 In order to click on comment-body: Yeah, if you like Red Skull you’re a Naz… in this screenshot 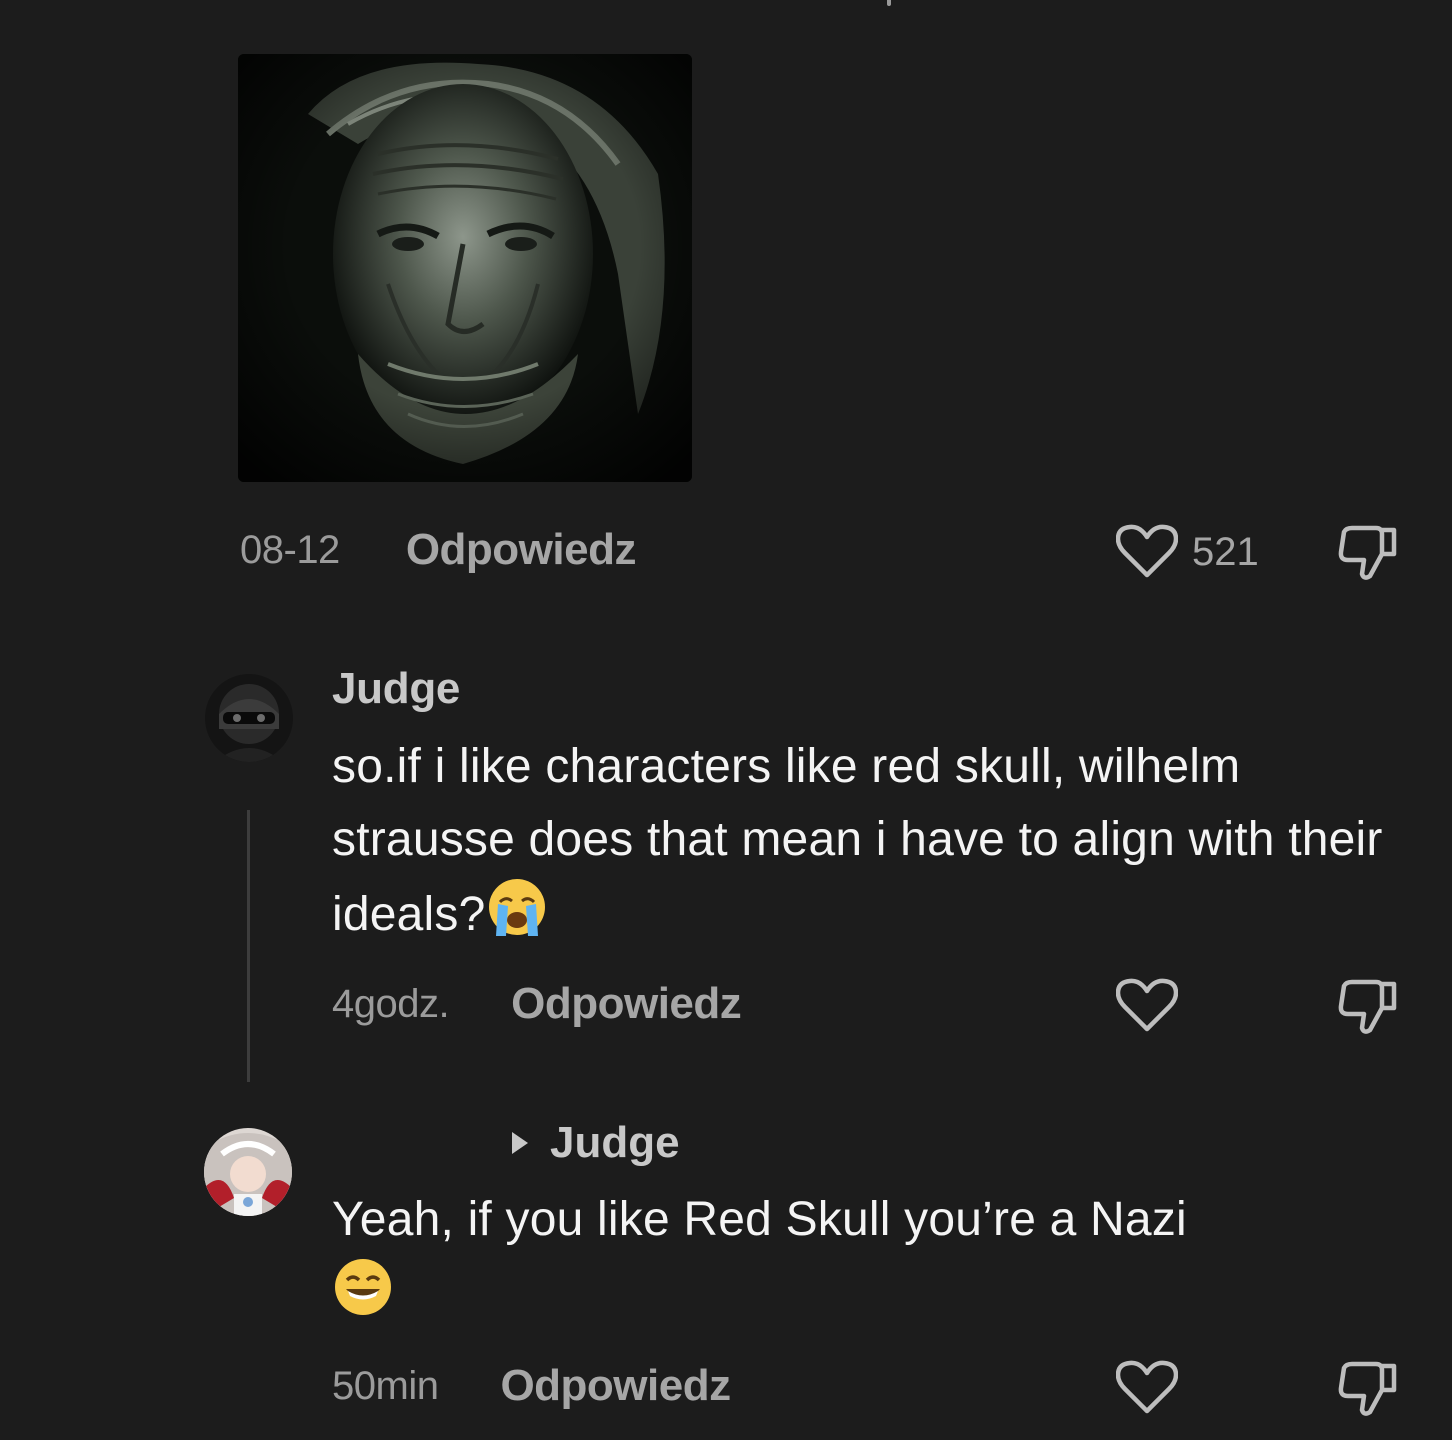, I will do `click(759, 1219)`.